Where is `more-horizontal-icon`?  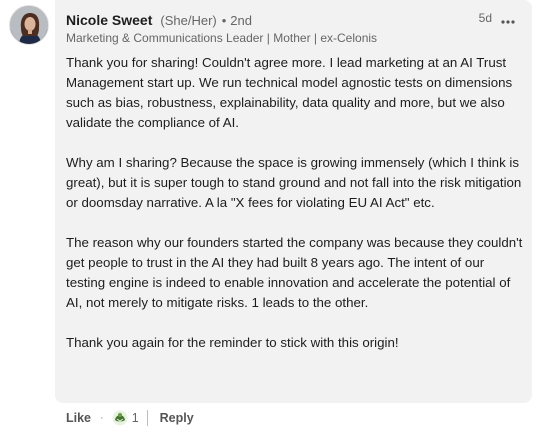 more-horizontal-icon is located at coordinates (508, 19).